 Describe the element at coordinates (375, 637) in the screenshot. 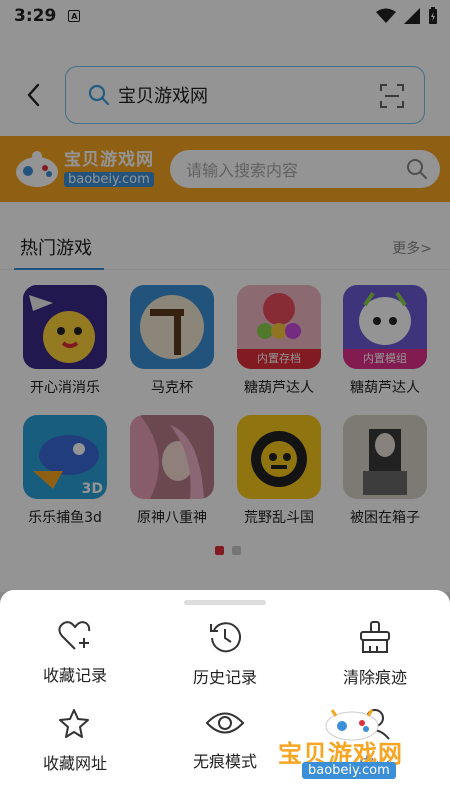

I see `broom-icon` at that location.